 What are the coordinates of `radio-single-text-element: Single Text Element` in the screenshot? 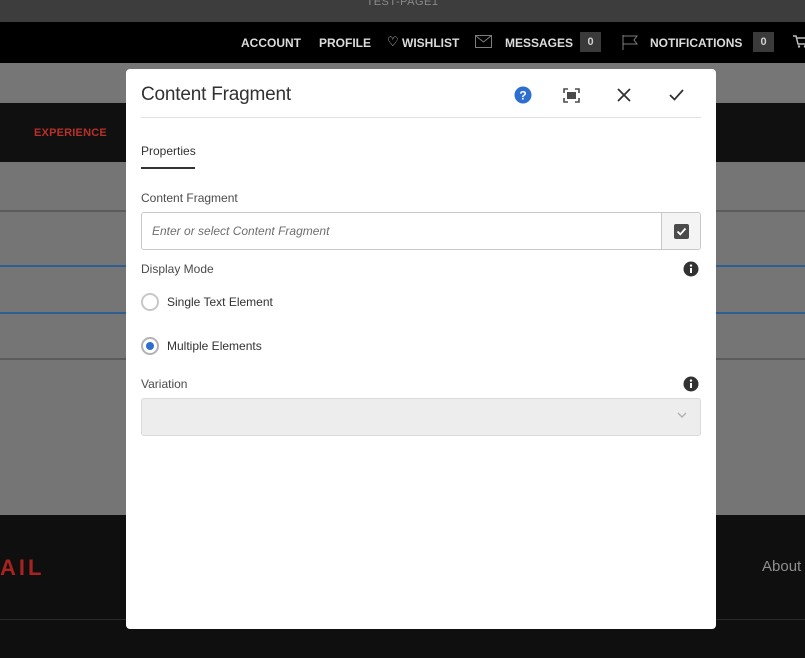 It's located at (207, 302).